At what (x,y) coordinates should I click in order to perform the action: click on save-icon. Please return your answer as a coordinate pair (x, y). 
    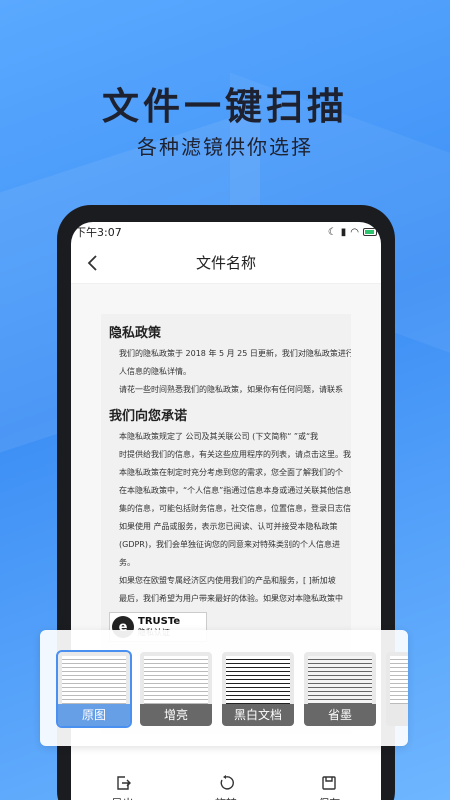
    Looking at the image, I should click on (329, 783).